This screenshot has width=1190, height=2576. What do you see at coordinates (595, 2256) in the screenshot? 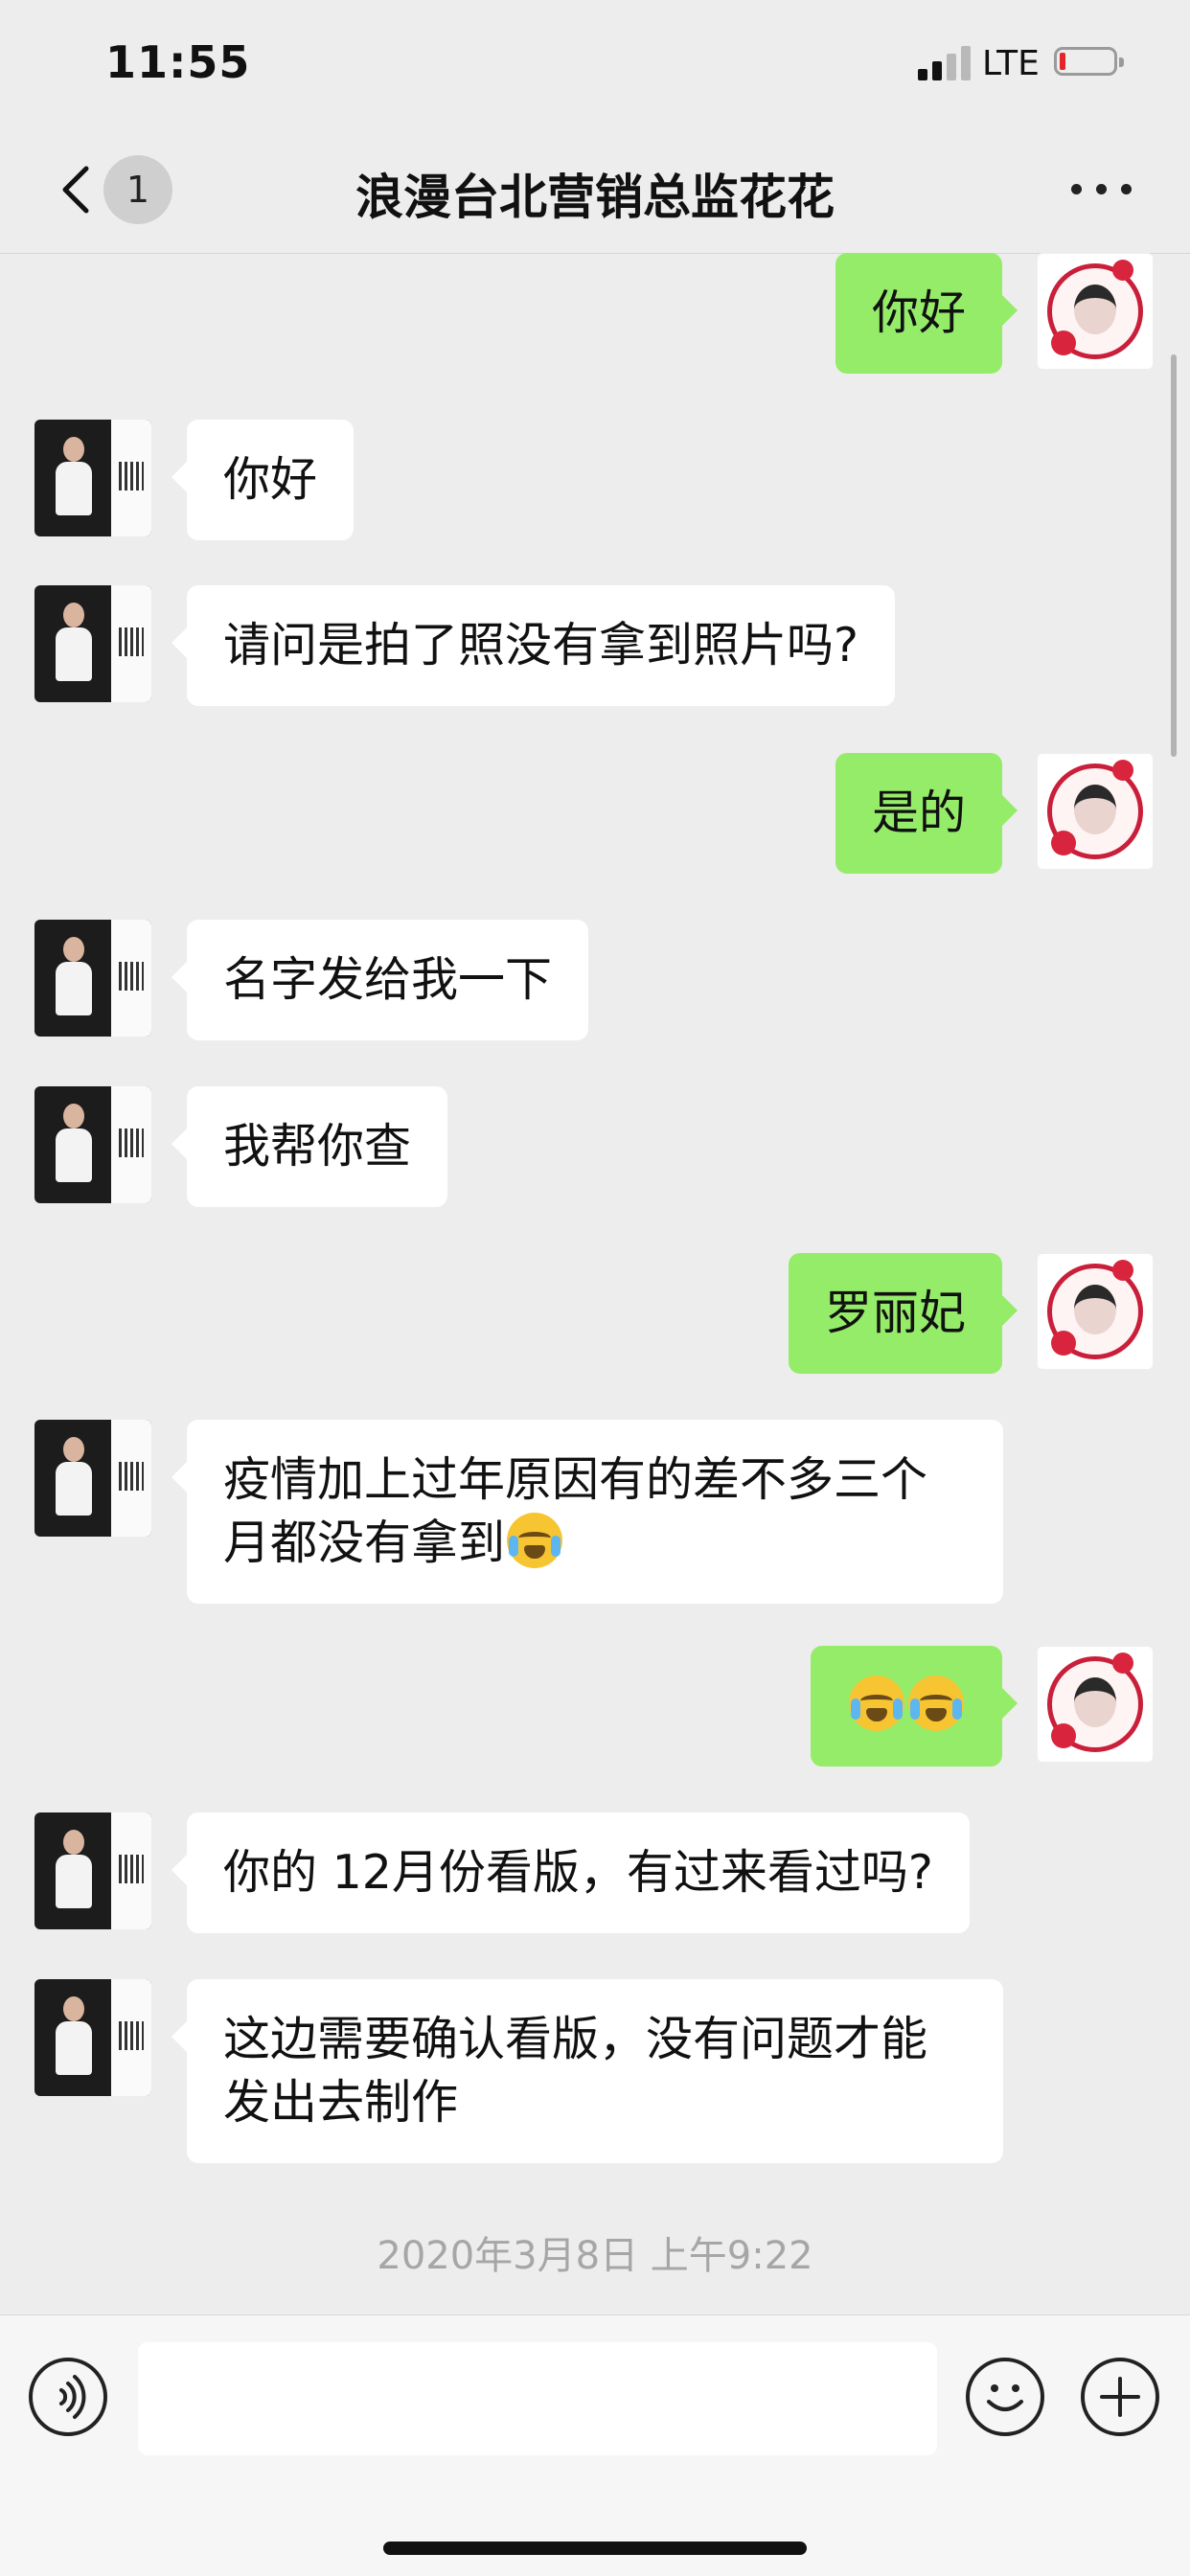
I see `message-timestamp: 2020年3月8日 上午9:22` at bounding box center [595, 2256].